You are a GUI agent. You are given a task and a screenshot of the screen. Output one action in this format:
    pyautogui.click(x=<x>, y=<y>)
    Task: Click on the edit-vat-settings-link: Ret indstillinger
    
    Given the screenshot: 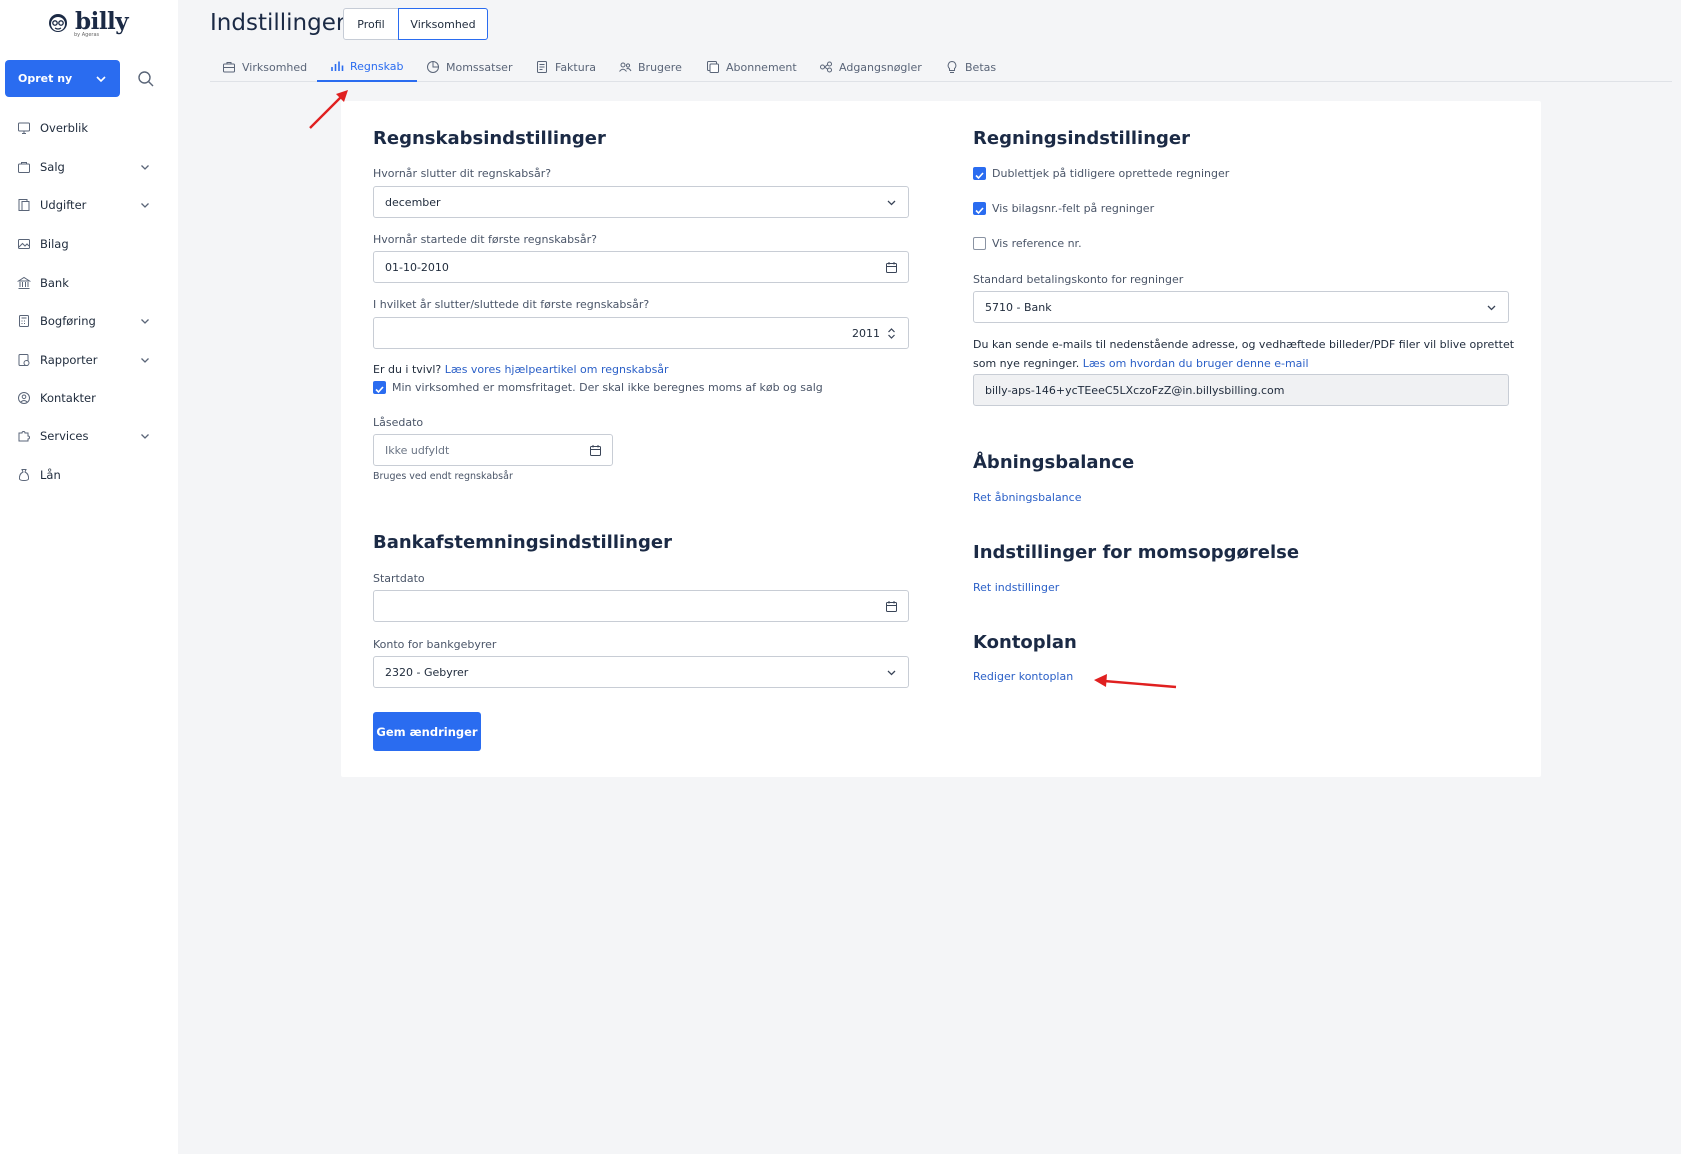 What is the action you would take?
    pyautogui.click(x=1016, y=587)
    